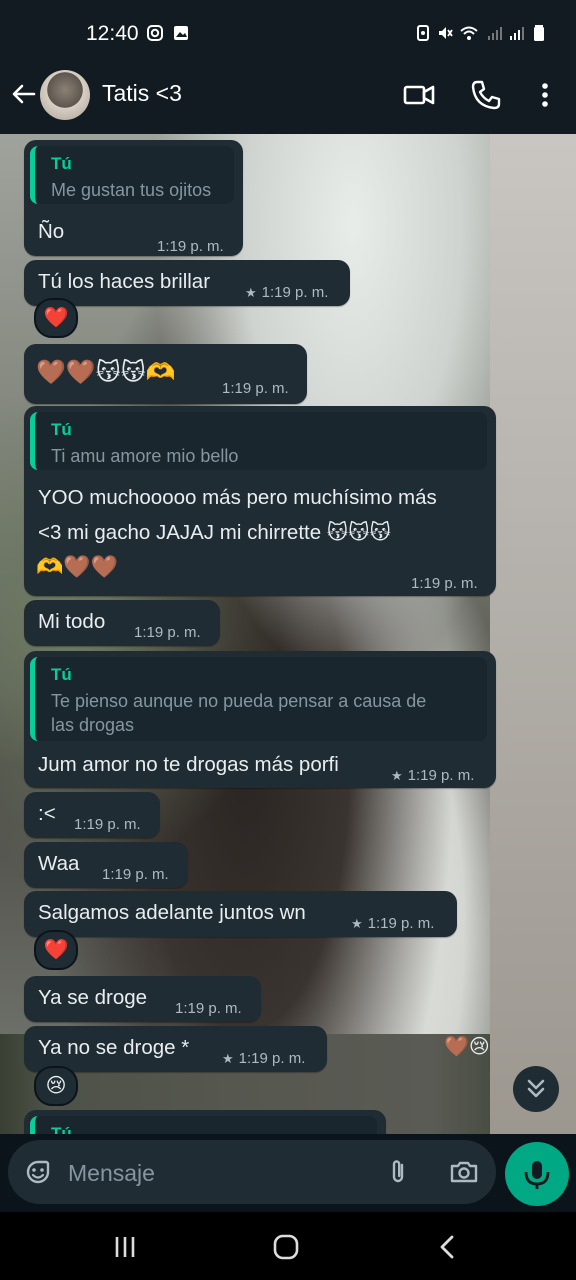 This screenshot has width=576, height=1280. Describe the element at coordinates (72, 621) in the screenshot. I see `message-text: Mi todo` at that location.